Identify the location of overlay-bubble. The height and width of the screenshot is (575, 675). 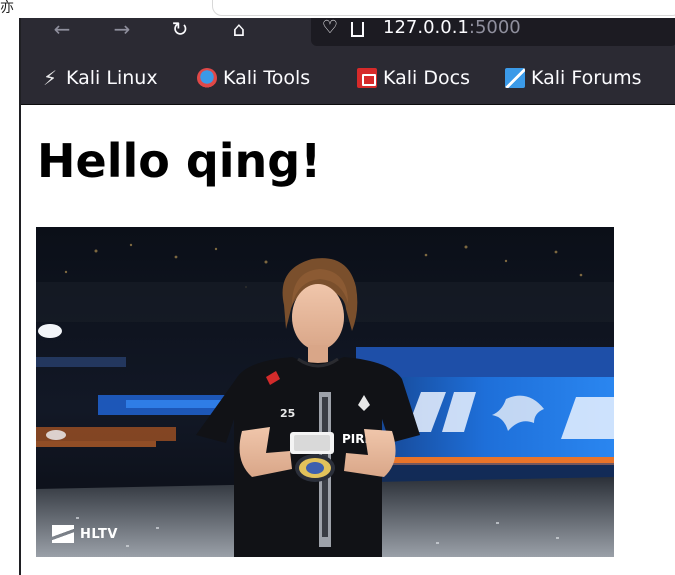
(443, 8).